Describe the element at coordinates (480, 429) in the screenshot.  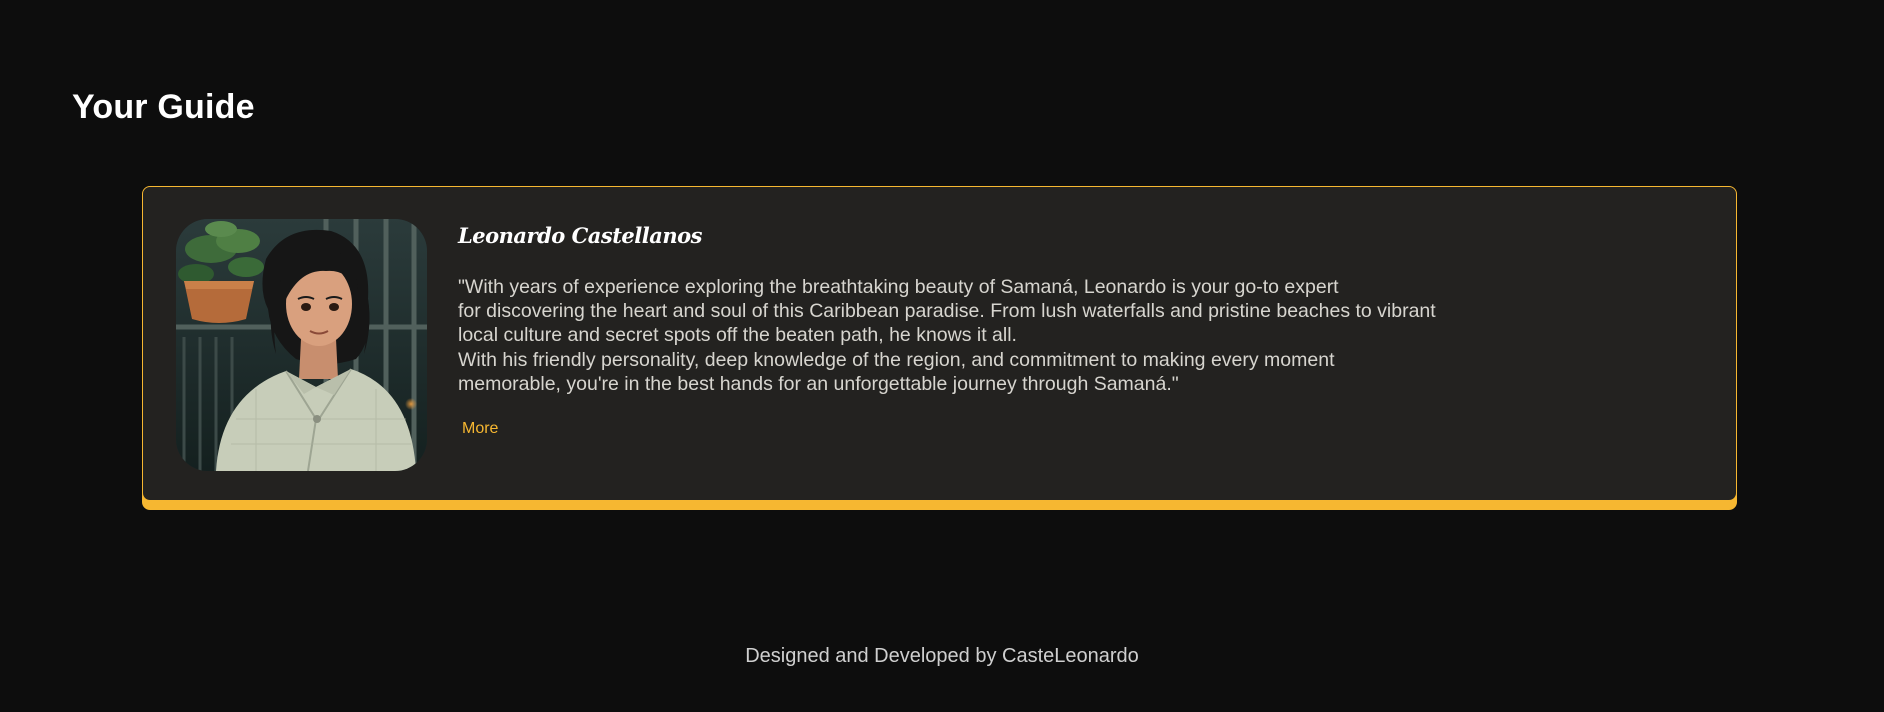
I see `more-link: More` at that location.